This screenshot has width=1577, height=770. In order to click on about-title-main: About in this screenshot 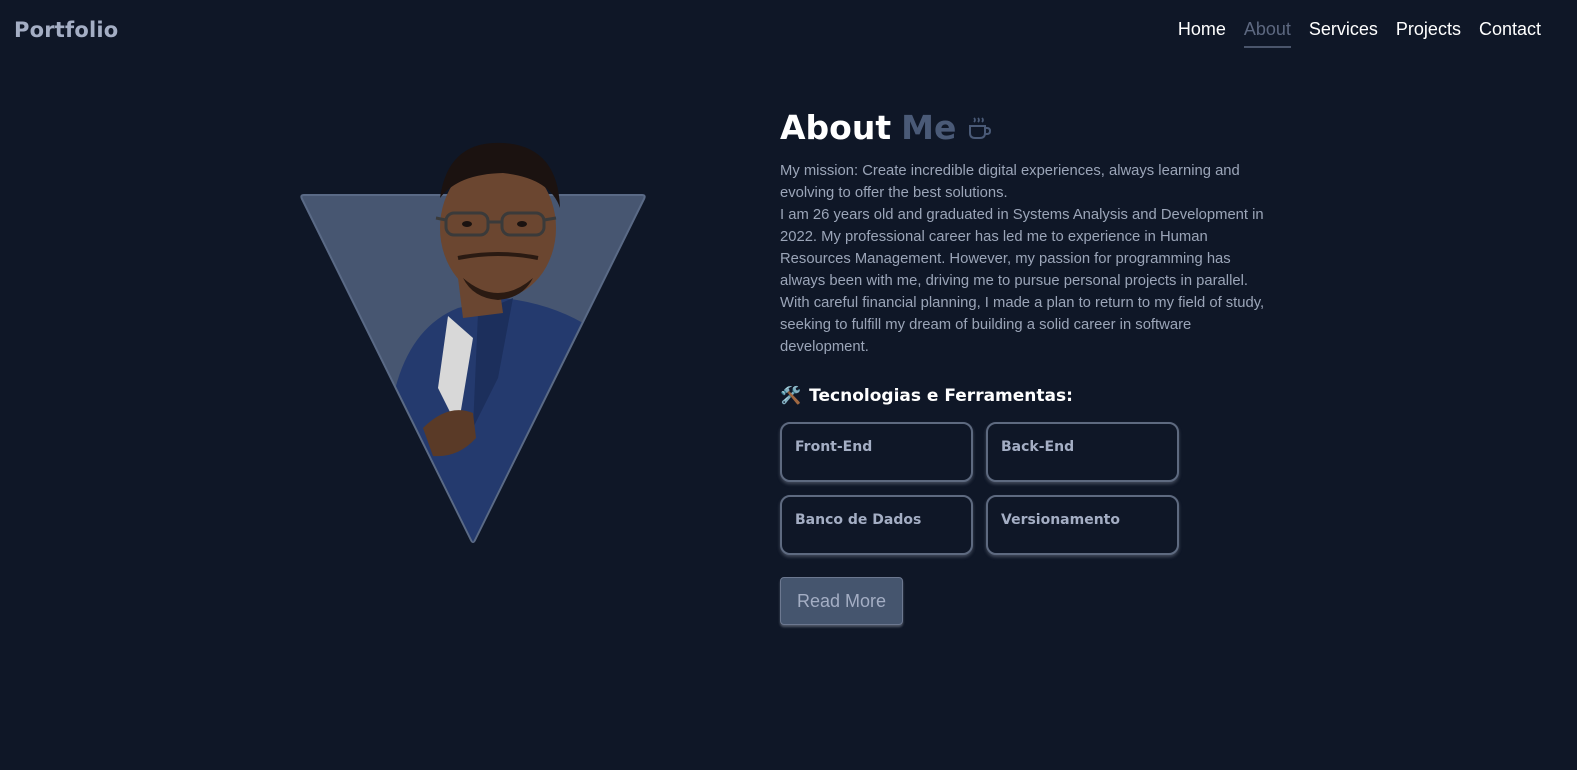, I will do `click(836, 127)`.